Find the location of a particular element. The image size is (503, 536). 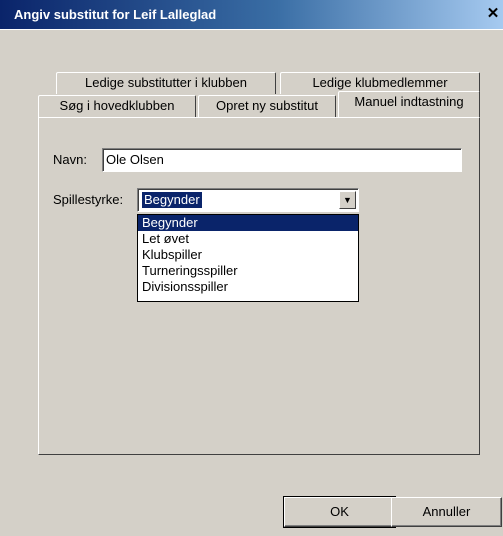

close-icon: ✕ is located at coordinates (493, 14).